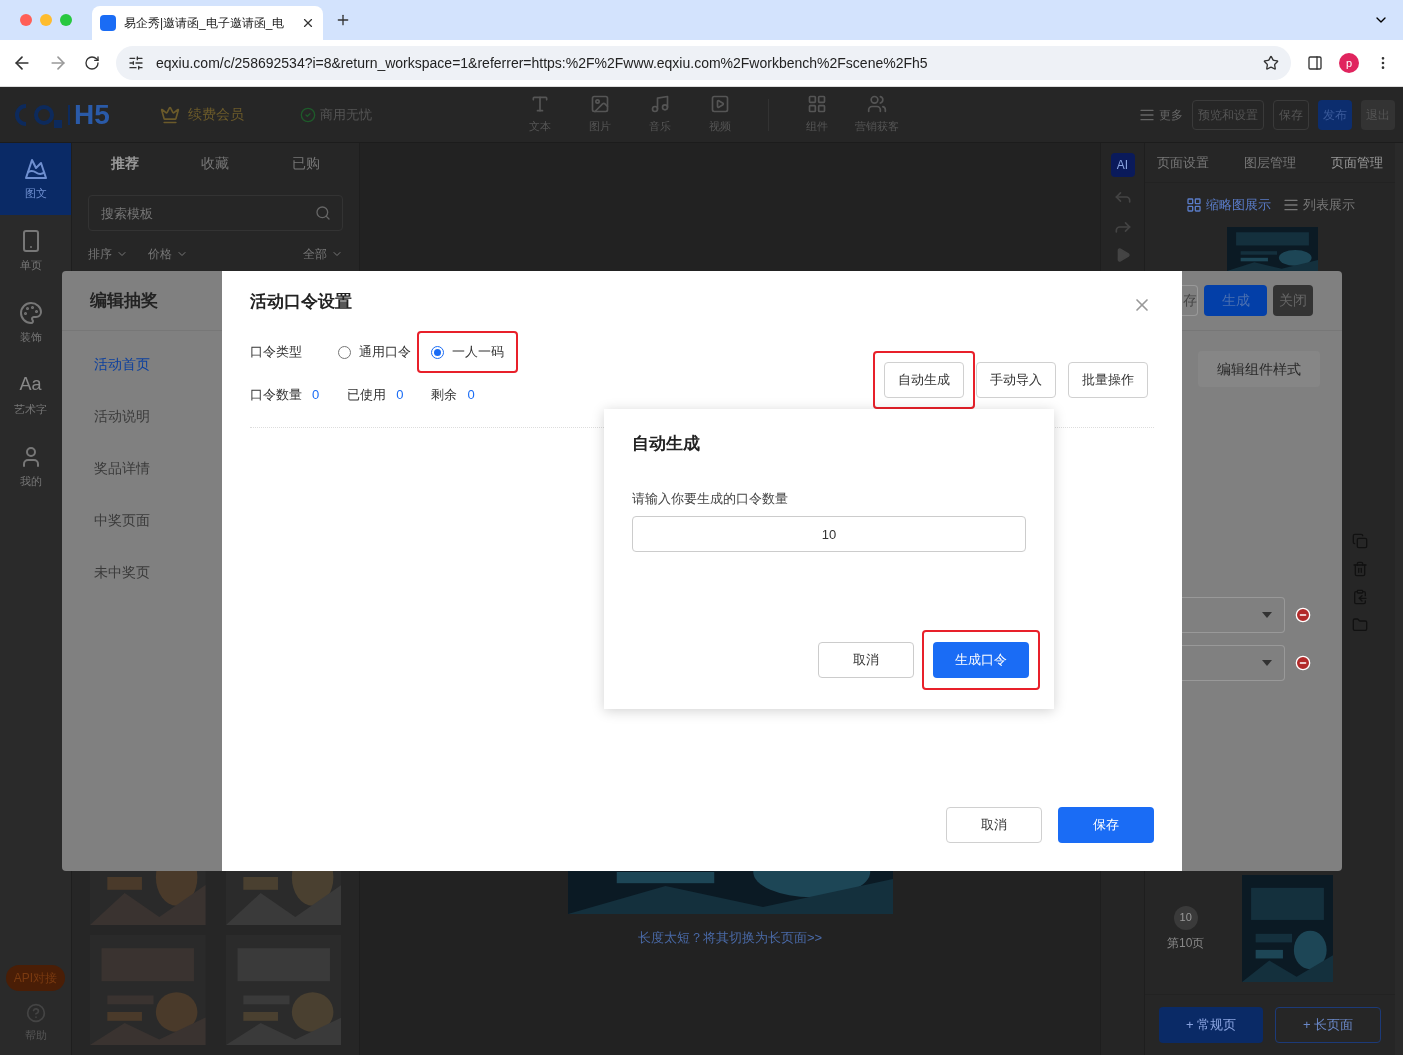 This screenshot has width=1403, height=1055. I want to click on dialog-title: 活动口令设置, so click(301, 302).